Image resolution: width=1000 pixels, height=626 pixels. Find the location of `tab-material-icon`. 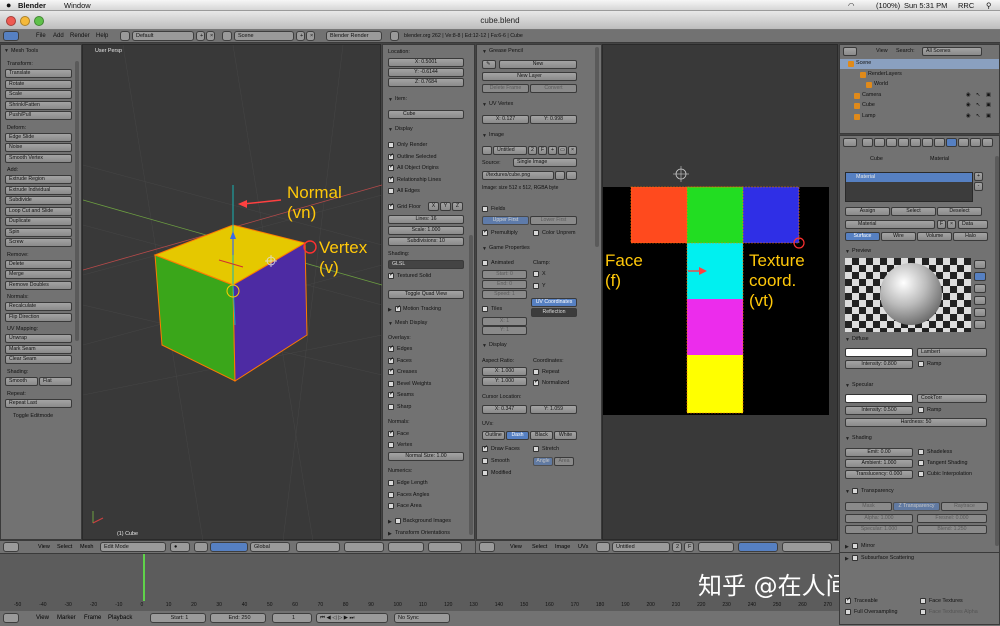

tab-material-icon is located at coordinates (951, 142).